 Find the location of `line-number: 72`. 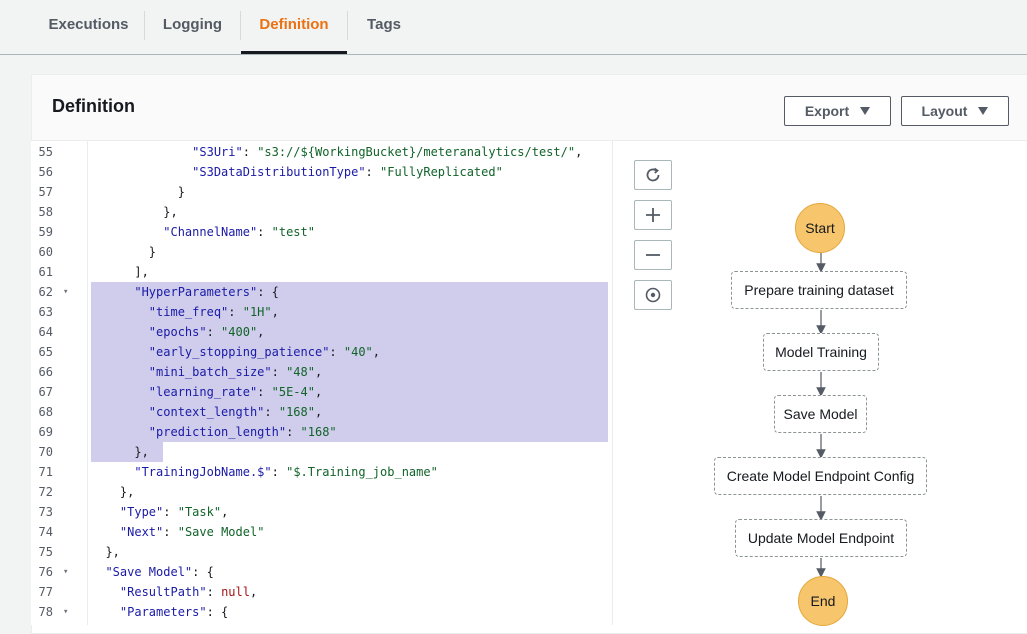

line-number: 72 is located at coordinates (45, 492).